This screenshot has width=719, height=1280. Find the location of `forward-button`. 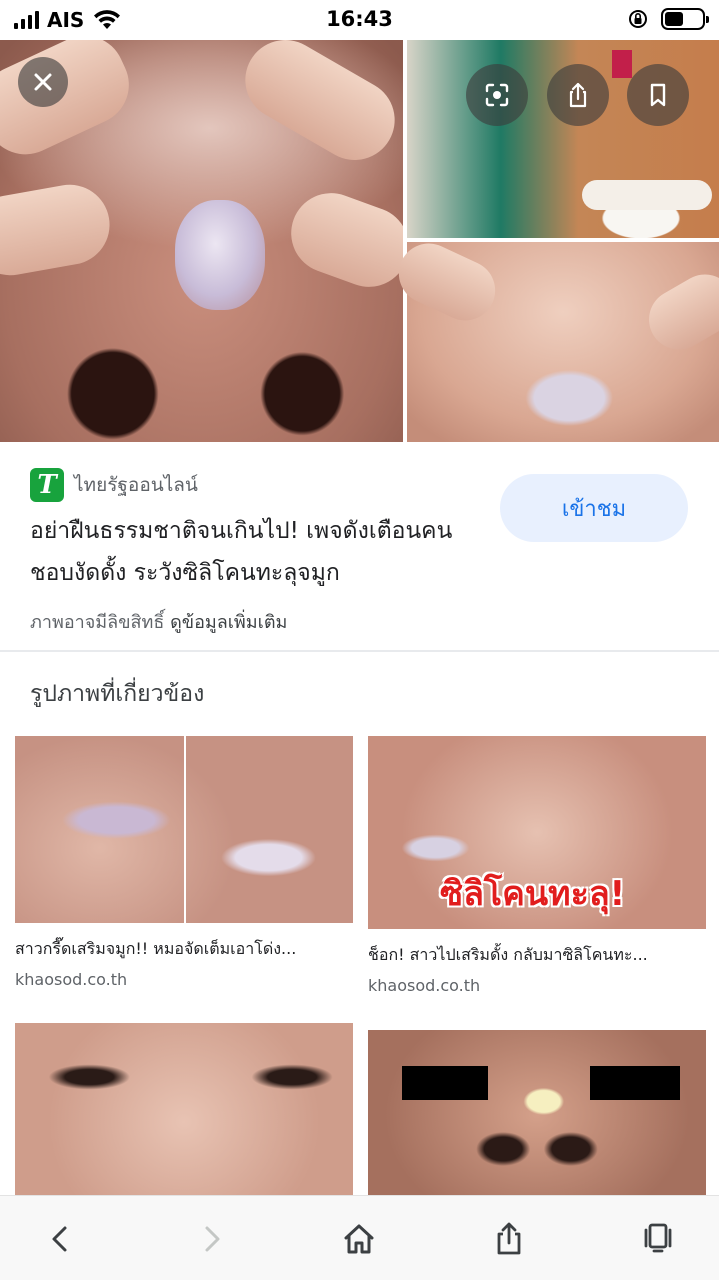

forward-button is located at coordinates (211, 1239).